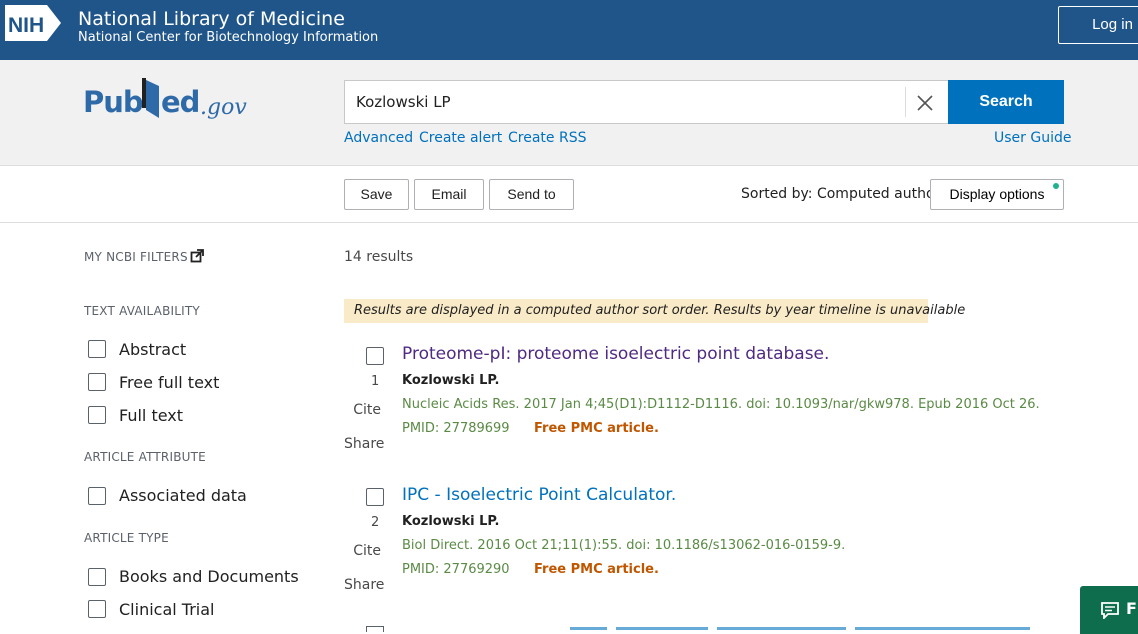 The height and width of the screenshot is (634, 1138). I want to click on external-link-icon, so click(197, 256).